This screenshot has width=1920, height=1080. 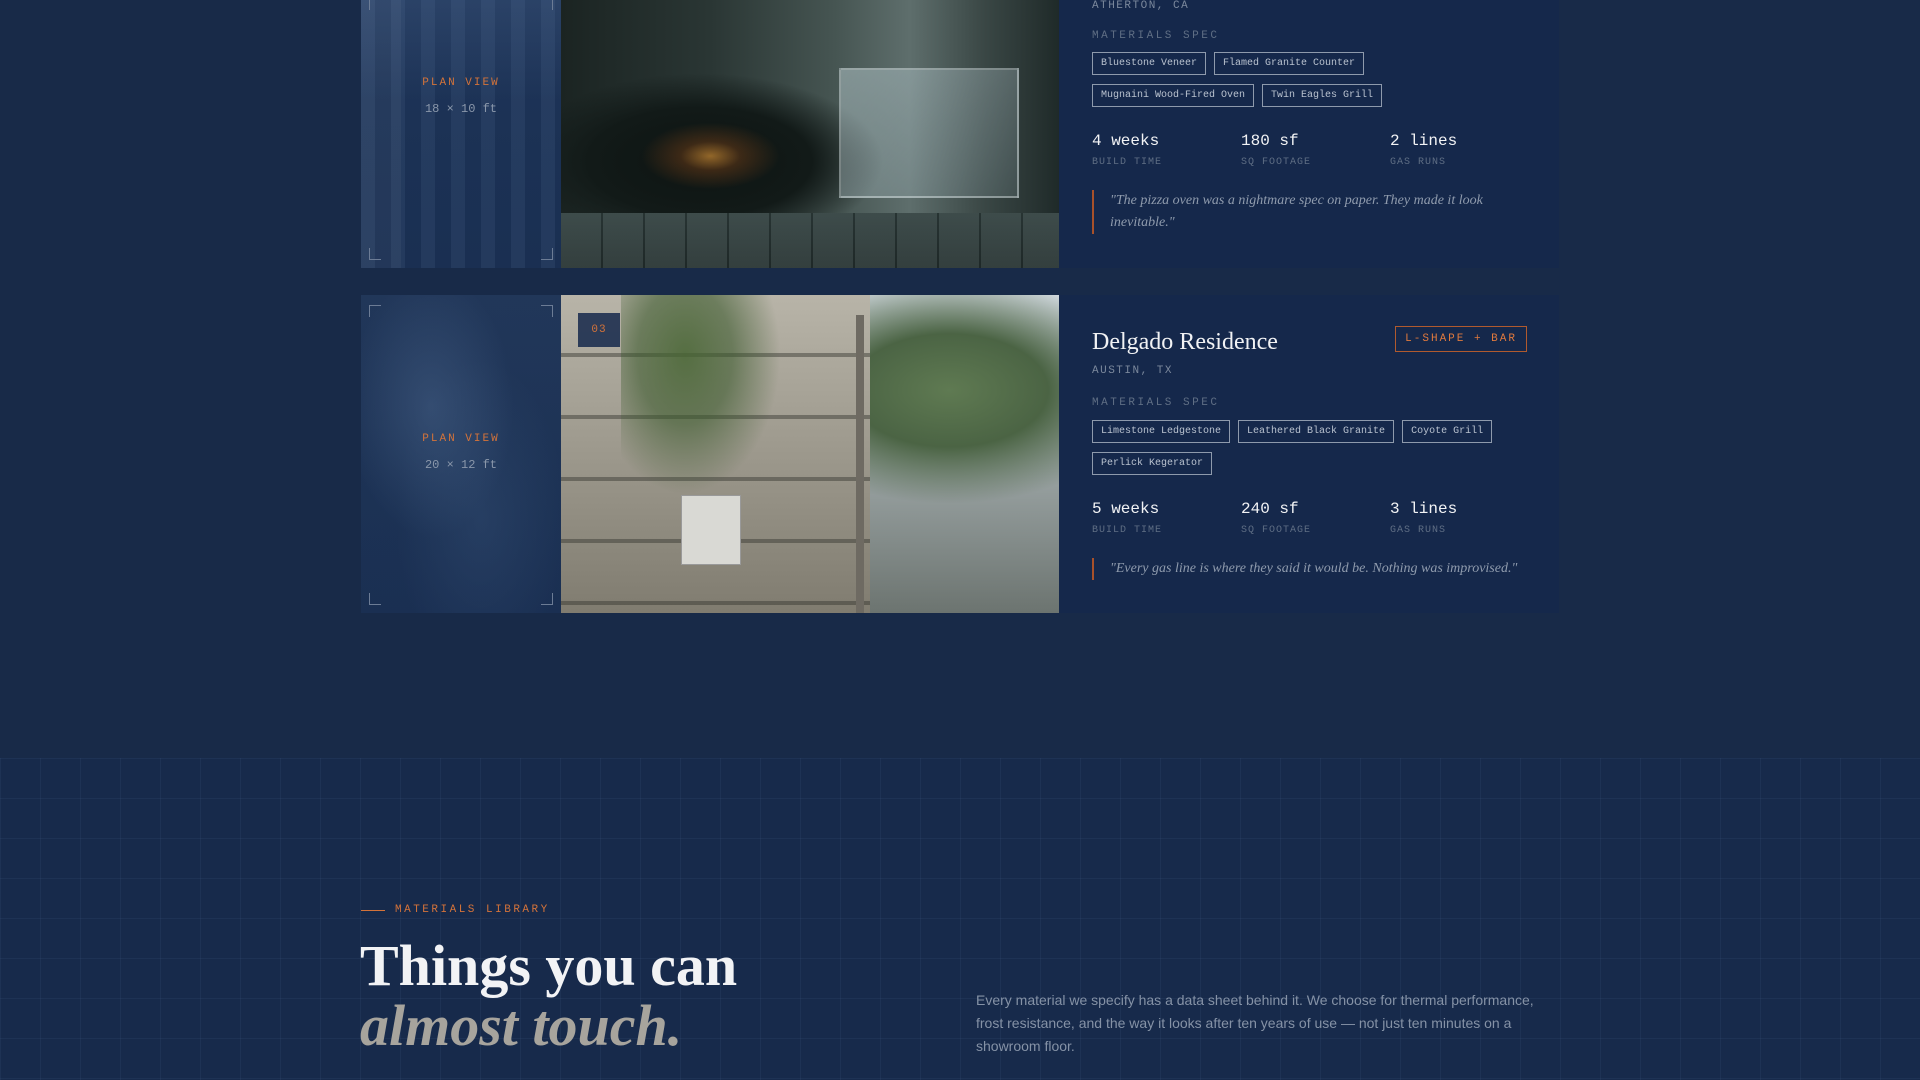 I want to click on material-chip: Leathered Black Granite, so click(x=1316, y=431).